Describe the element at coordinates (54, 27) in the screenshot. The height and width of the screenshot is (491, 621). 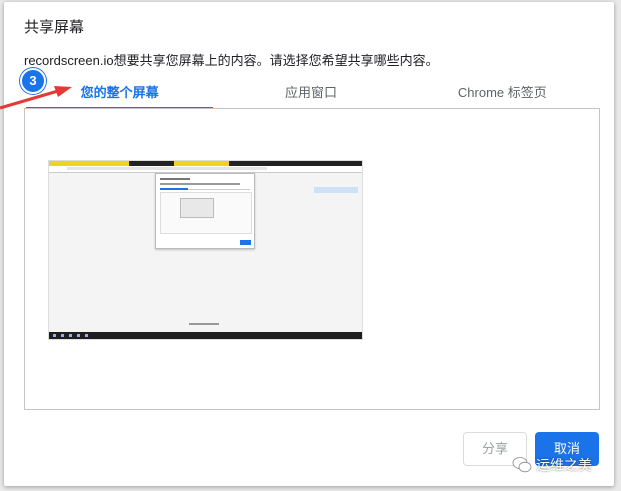
I see `dialog-title: 共享屏幕` at that location.